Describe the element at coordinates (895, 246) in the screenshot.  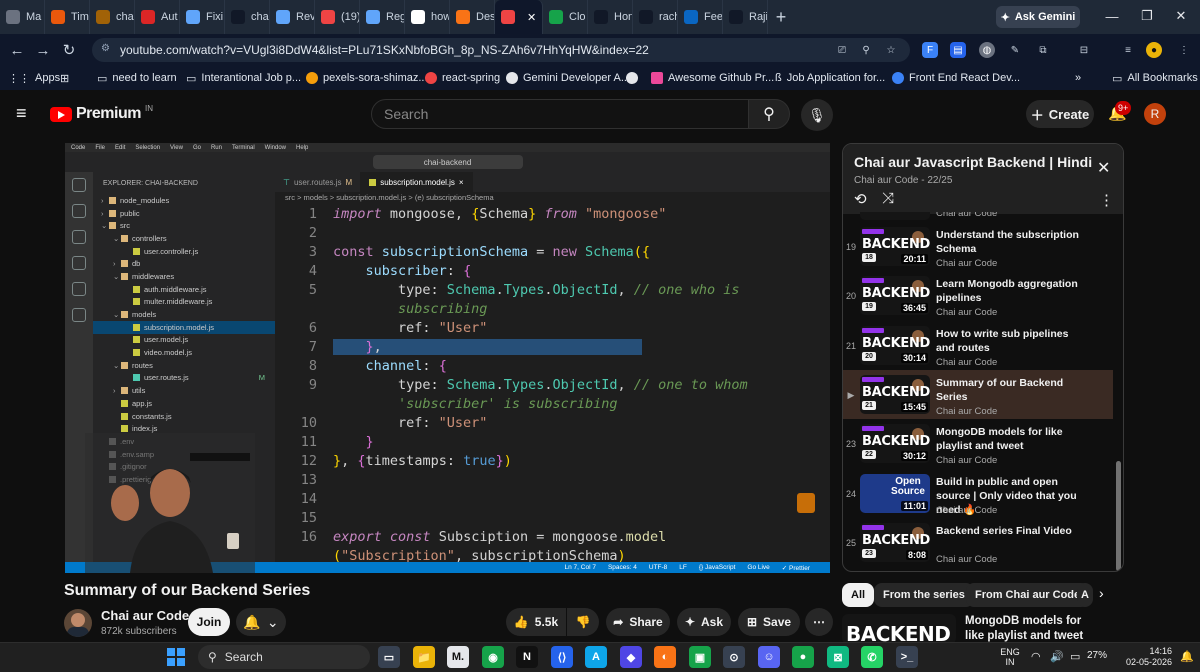
I see `playlist-item-thumbnail: BACKEND 18 20:11` at that location.